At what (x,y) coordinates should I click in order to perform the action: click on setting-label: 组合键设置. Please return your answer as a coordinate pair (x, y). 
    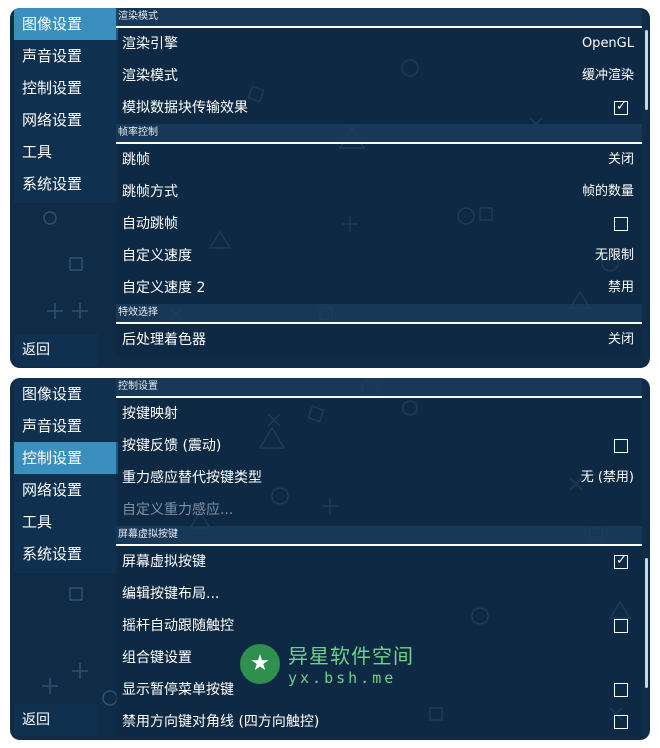
    Looking at the image, I should click on (157, 658).